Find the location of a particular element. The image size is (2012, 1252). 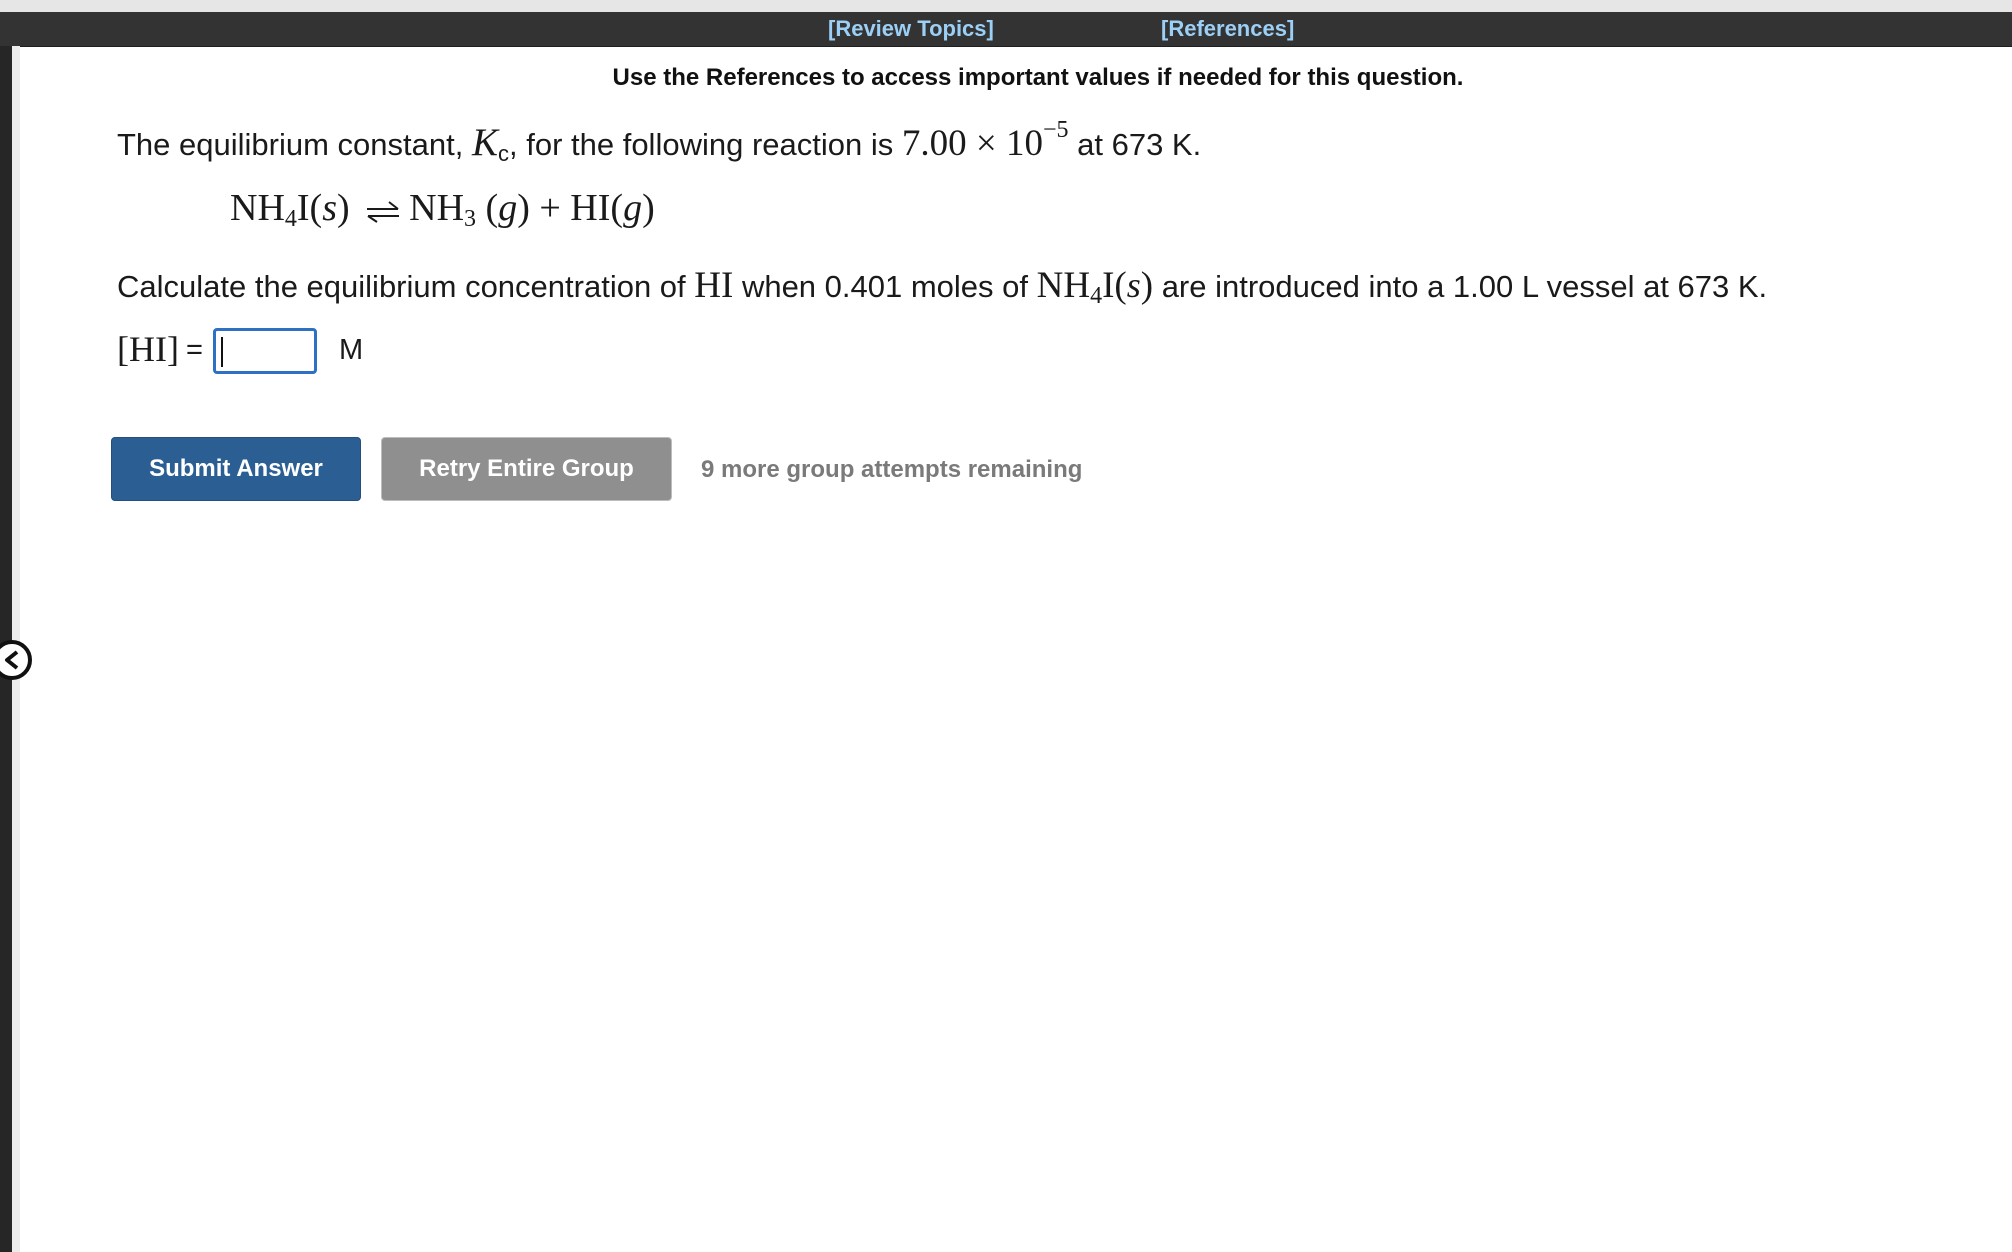

product-2: HI( is located at coordinates (597, 208).